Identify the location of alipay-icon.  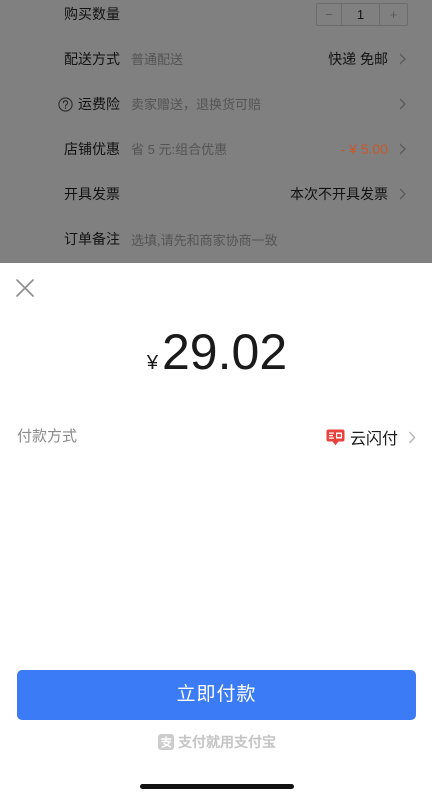
(166, 742).